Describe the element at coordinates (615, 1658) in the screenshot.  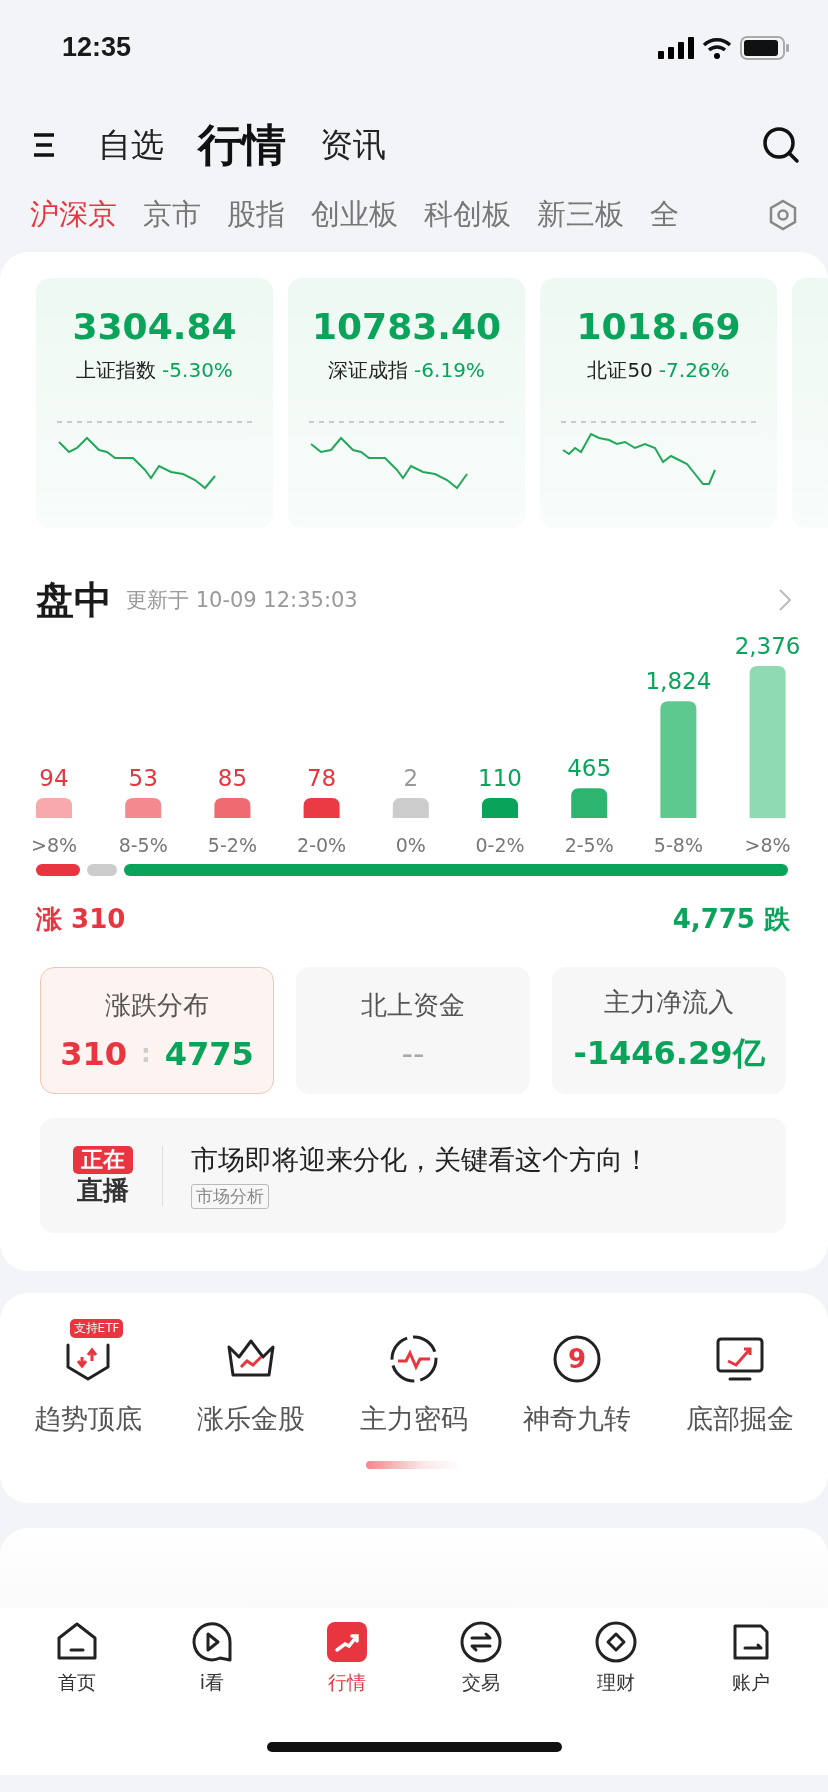
I see `nav-tab: 理财` at that location.